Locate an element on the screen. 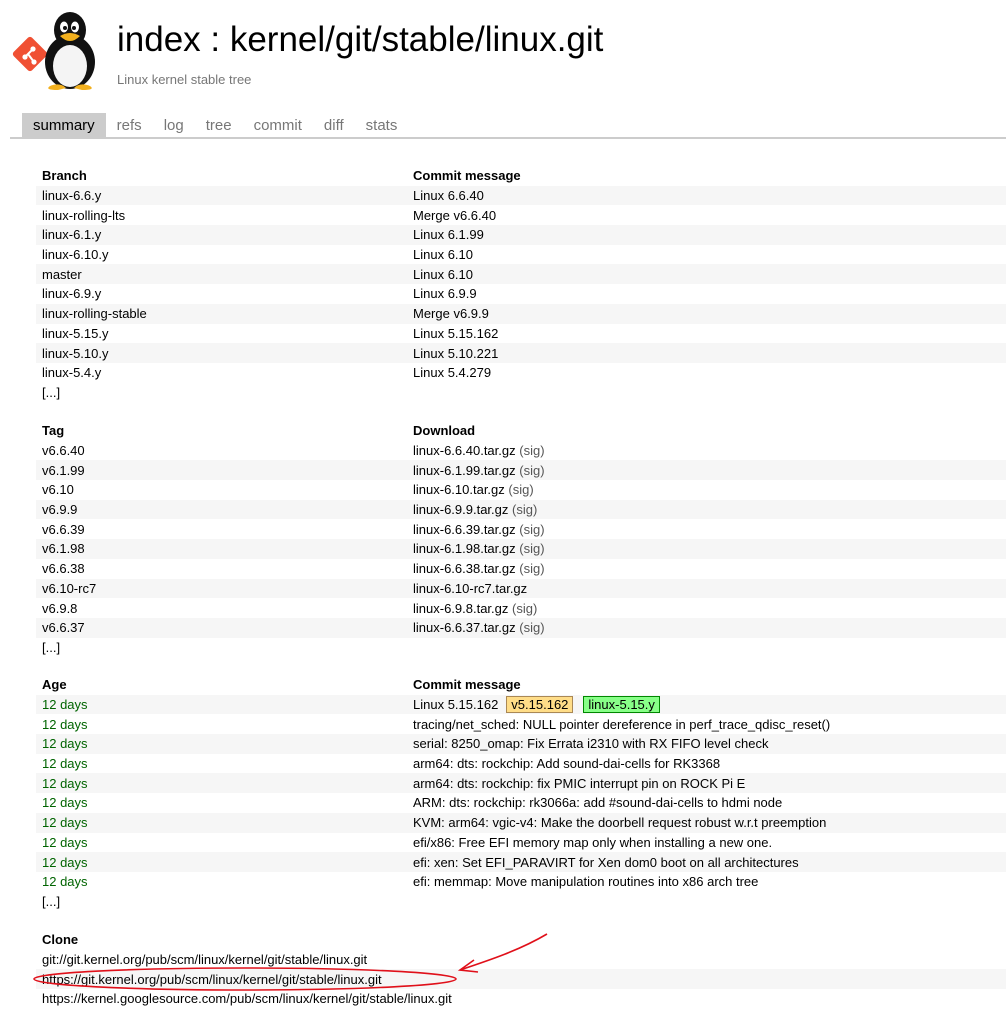 This screenshot has width=1006, height=1030. download-link: linux-6.6.40.tar.gz is located at coordinates (464, 450).